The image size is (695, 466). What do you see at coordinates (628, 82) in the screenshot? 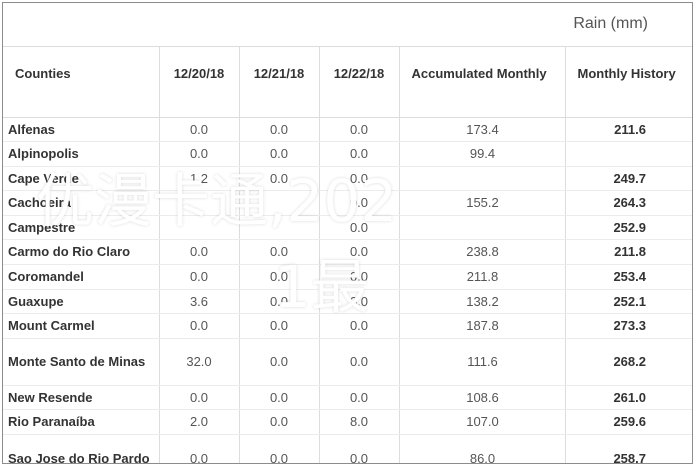
I see `header-monthly-history: Monthly History` at bounding box center [628, 82].